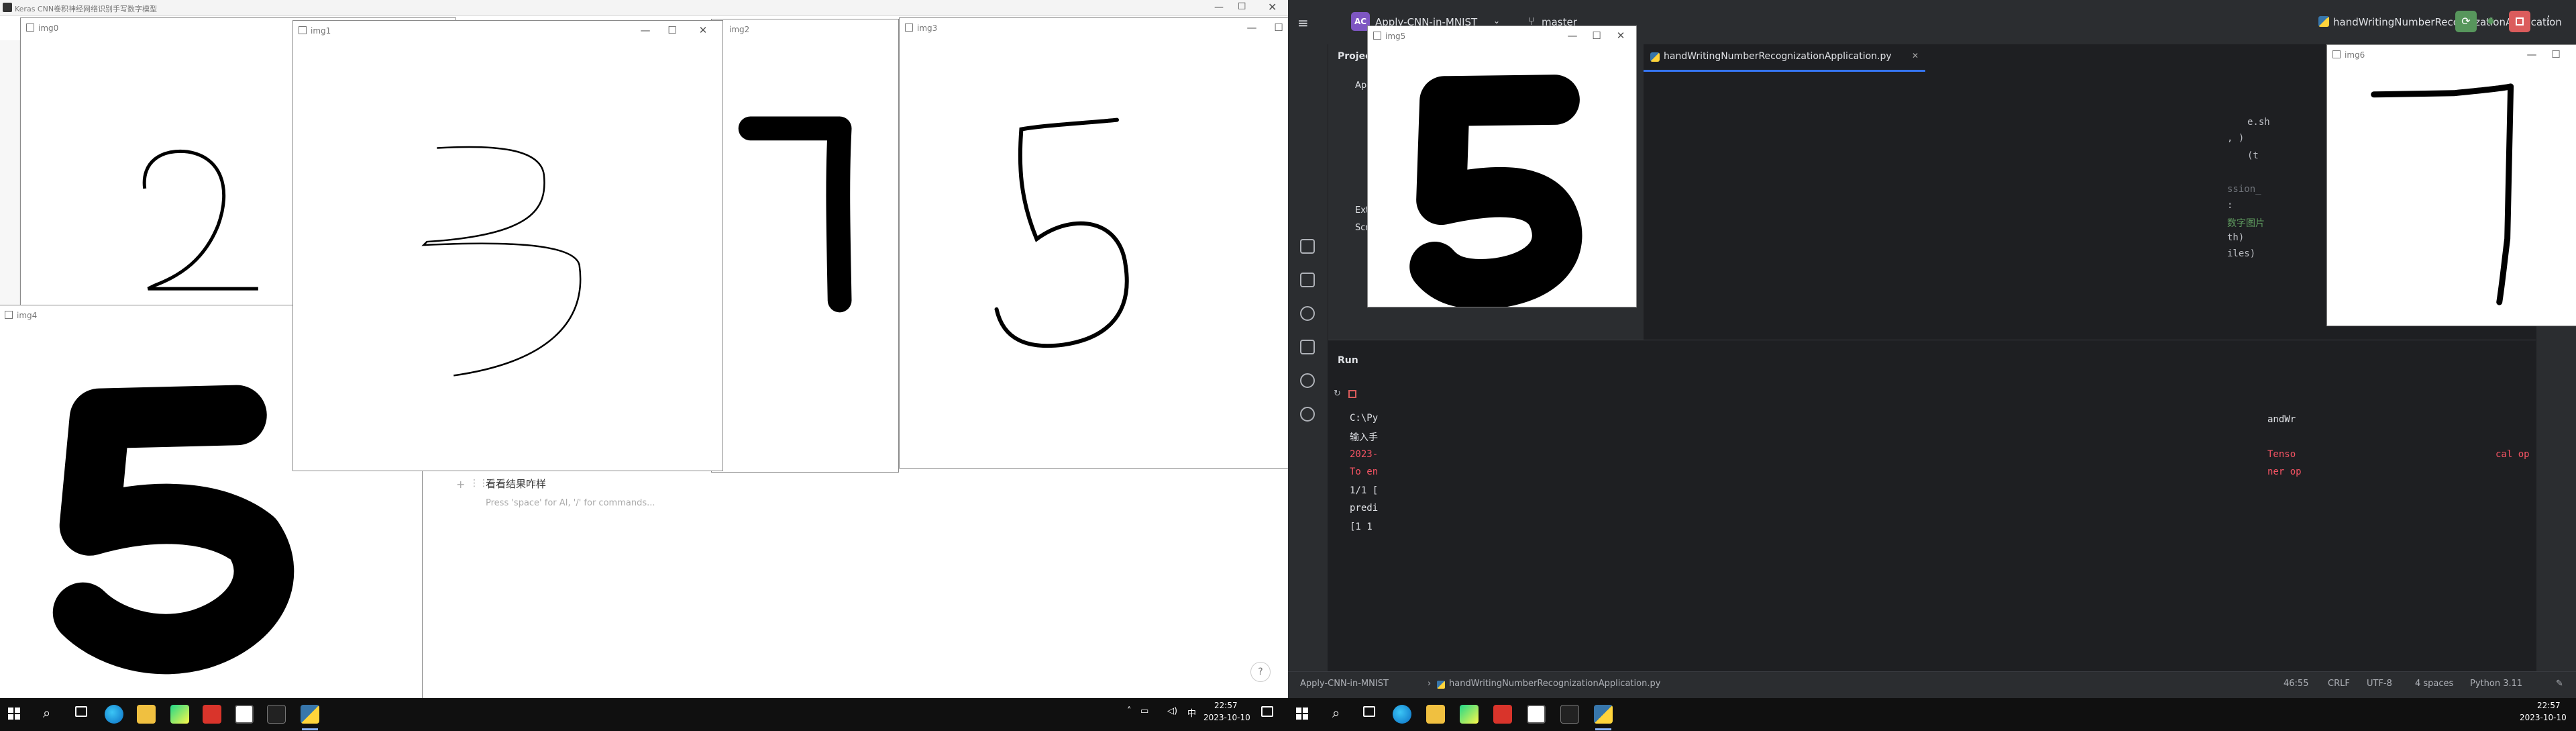 The image size is (2576, 731). I want to click on digit-canvas, so click(2451, 195).